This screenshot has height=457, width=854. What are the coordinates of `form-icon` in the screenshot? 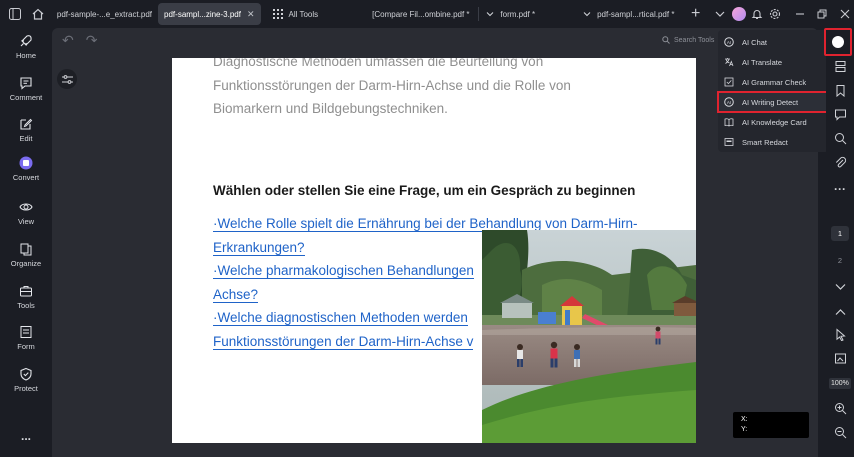 It's located at (26, 332).